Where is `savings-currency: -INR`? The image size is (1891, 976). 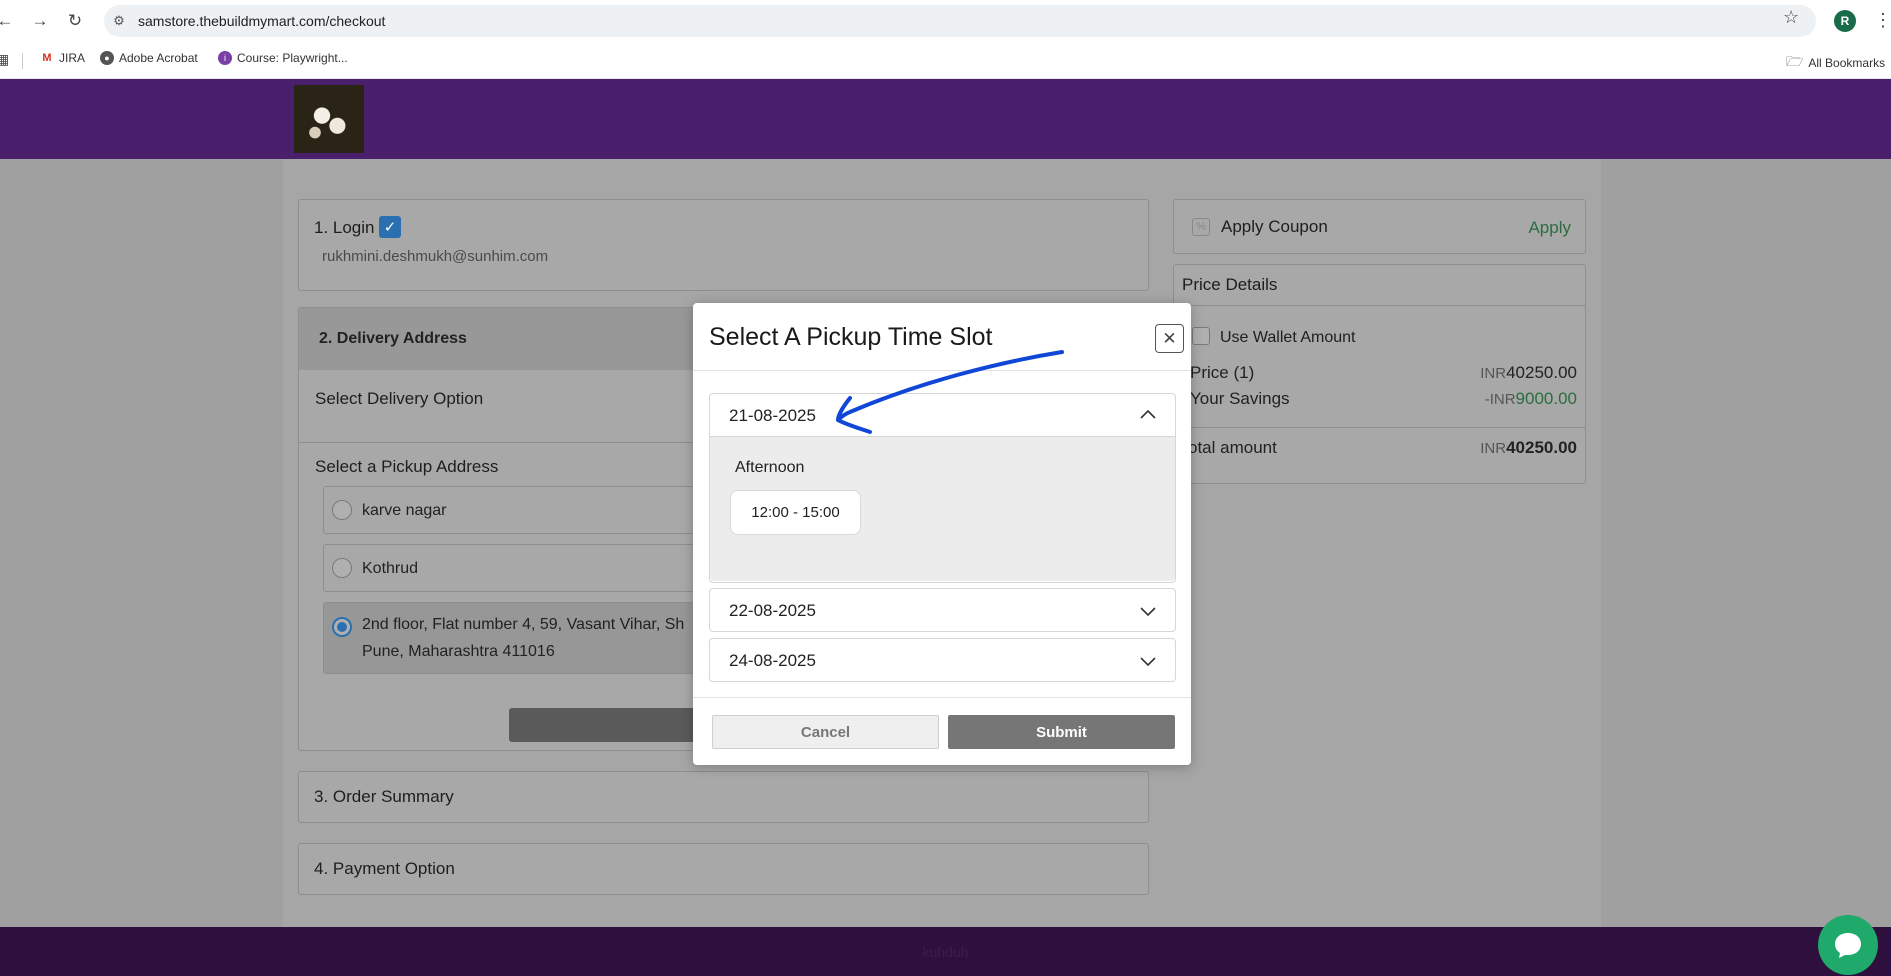
savings-currency: -INR is located at coordinates (1500, 399).